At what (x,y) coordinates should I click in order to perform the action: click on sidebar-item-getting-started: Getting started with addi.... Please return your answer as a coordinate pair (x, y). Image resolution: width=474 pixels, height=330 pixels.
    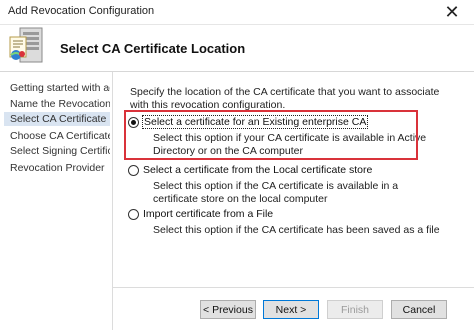
    Looking at the image, I should click on (60, 88).